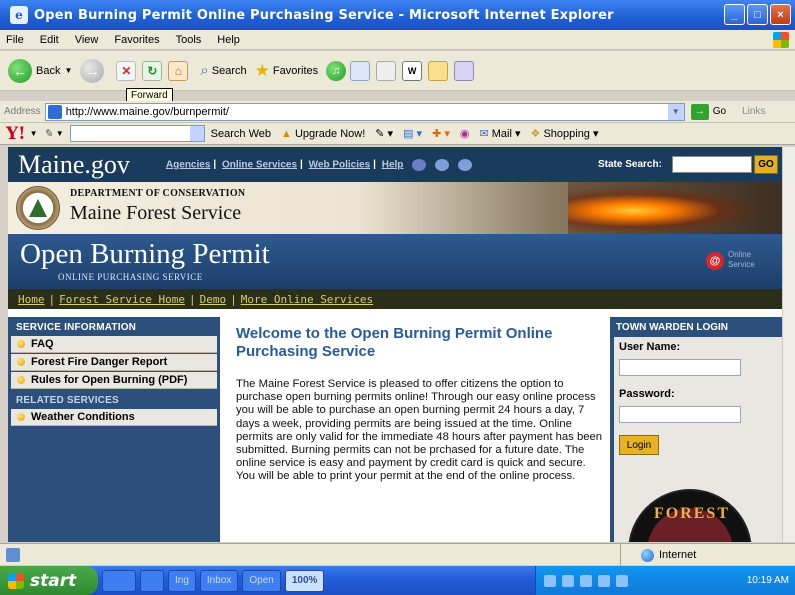  What do you see at coordinates (568, 580) in the screenshot?
I see `tray-security-icon` at bounding box center [568, 580].